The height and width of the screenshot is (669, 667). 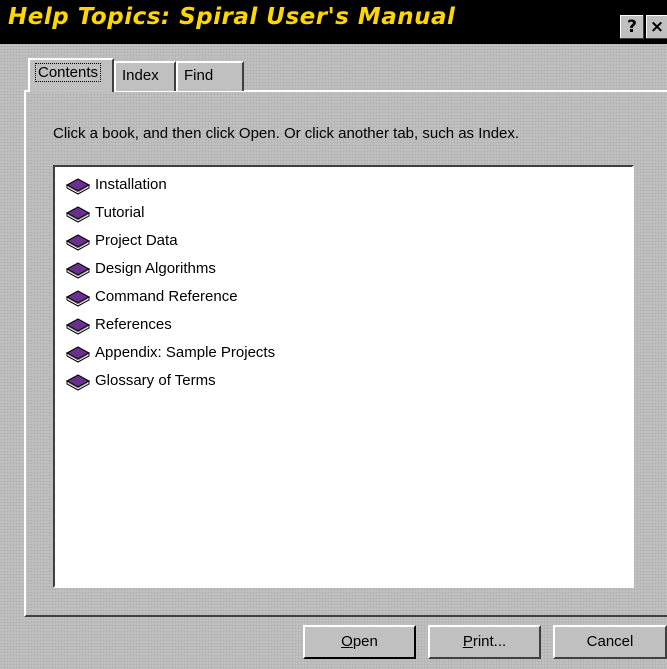 I want to click on print-mnemonic: P, so click(x=467, y=641).